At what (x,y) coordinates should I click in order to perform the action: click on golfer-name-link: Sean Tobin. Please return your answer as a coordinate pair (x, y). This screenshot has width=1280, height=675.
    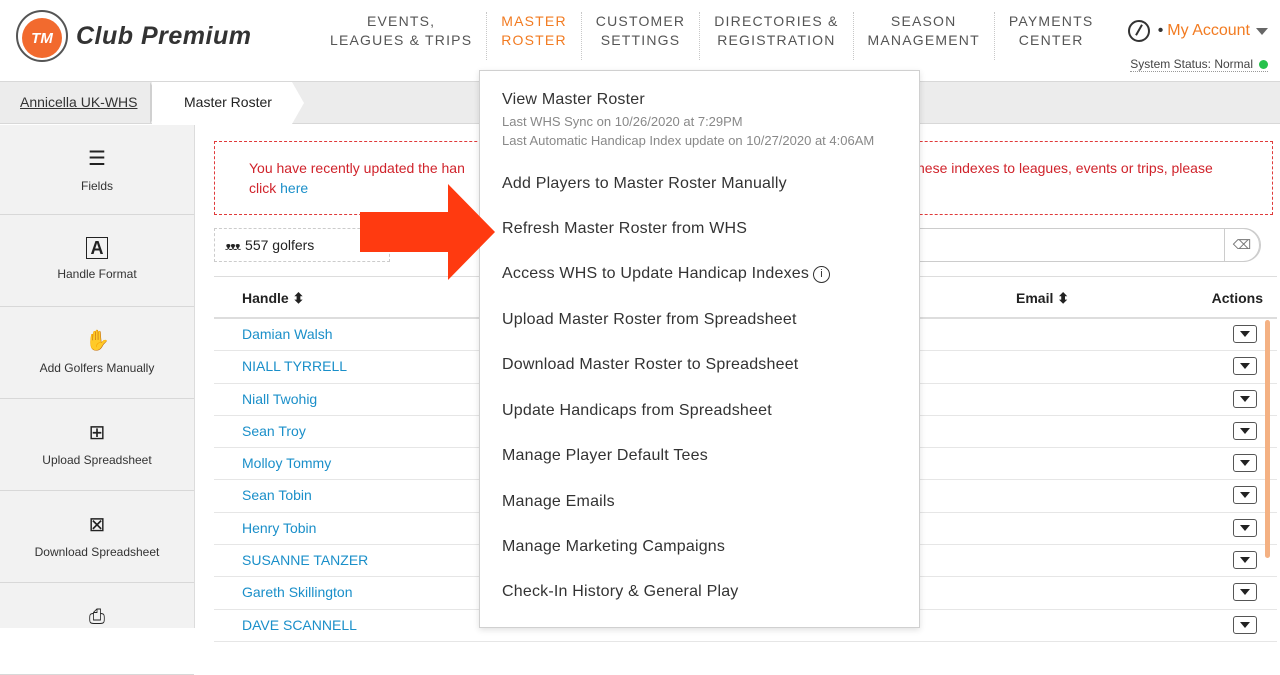
    Looking at the image, I should click on (277, 495).